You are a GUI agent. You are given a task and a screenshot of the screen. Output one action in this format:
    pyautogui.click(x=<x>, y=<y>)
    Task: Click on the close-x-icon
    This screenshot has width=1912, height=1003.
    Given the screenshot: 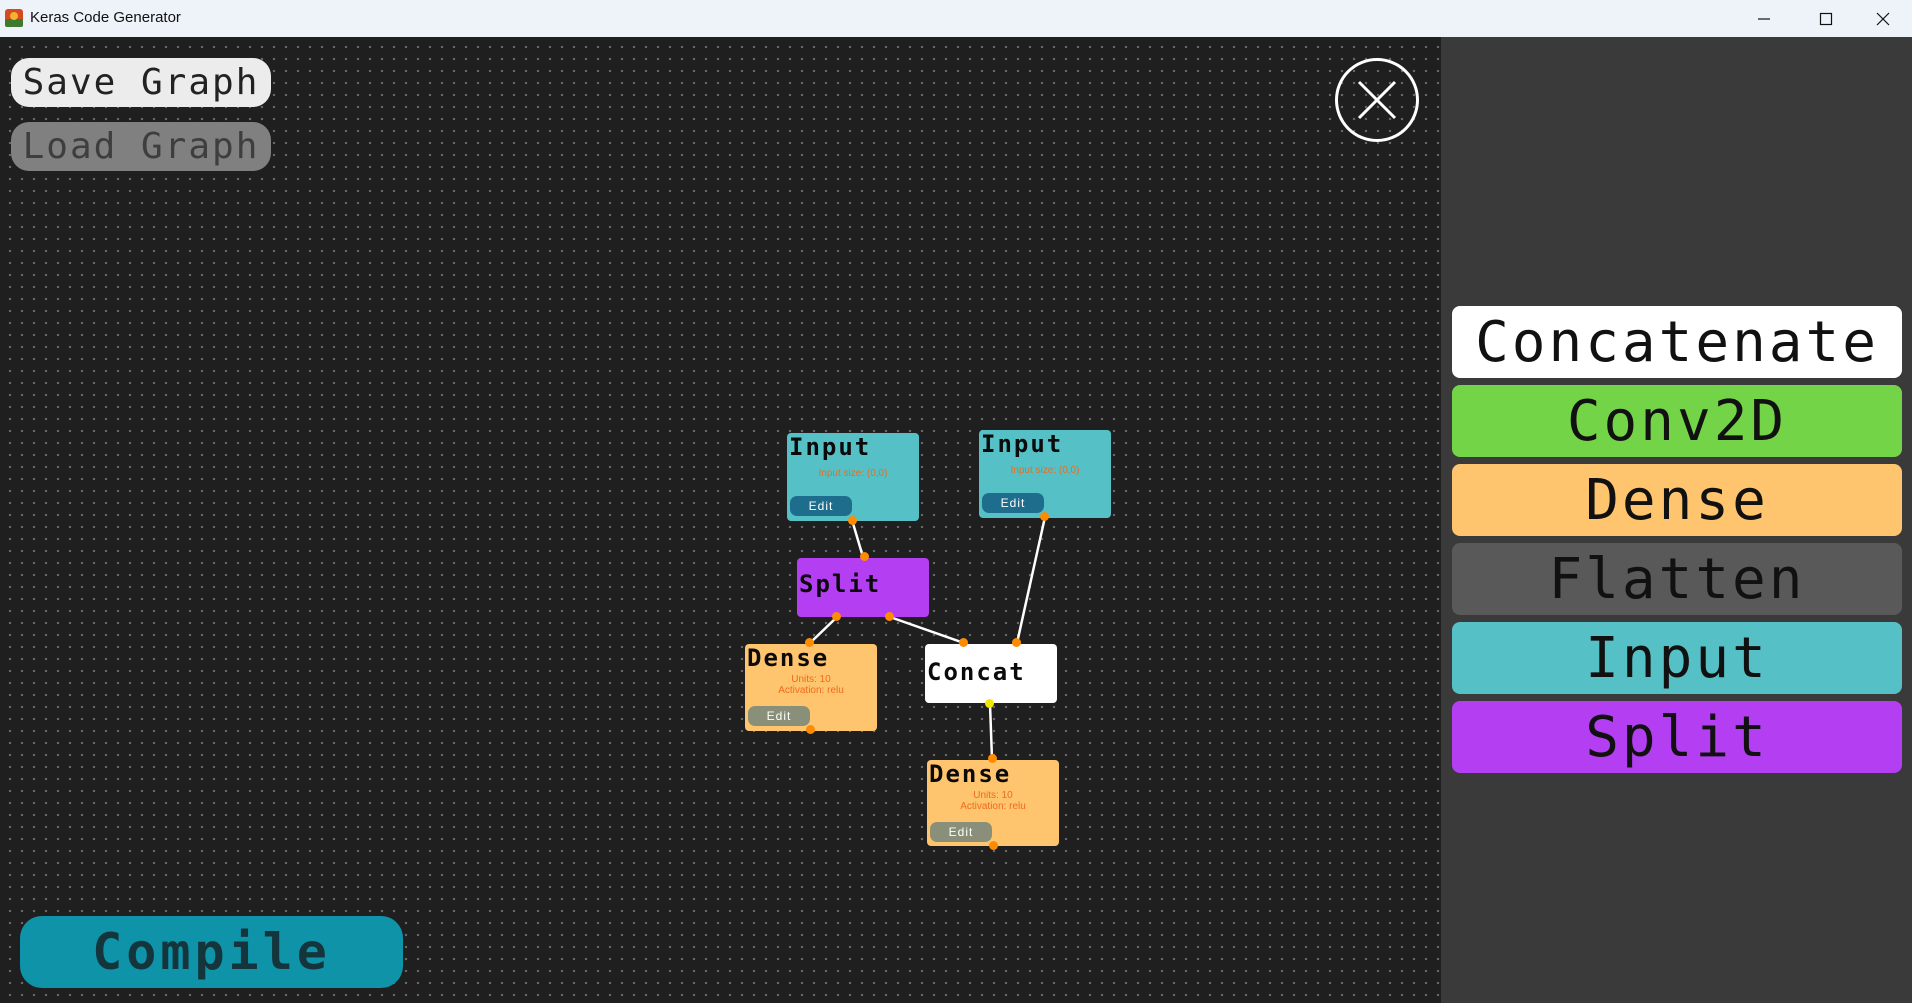 What is the action you would take?
    pyautogui.click(x=1377, y=100)
    